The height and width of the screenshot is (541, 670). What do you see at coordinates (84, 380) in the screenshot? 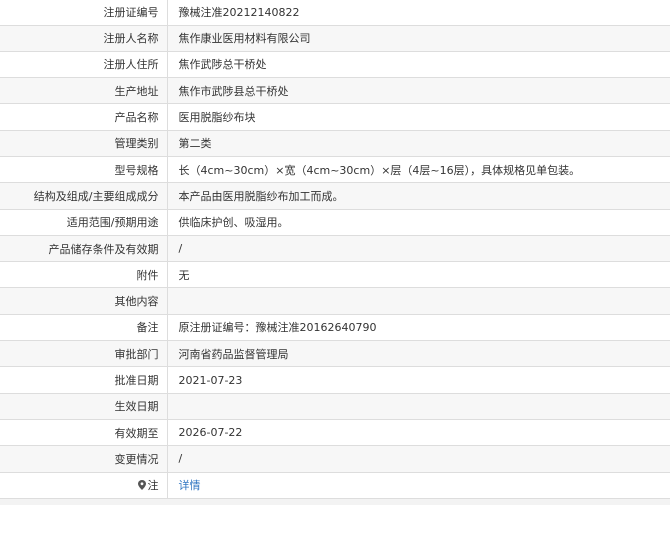
I see `field-label: 批准日期` at bounding box center [84, 380].